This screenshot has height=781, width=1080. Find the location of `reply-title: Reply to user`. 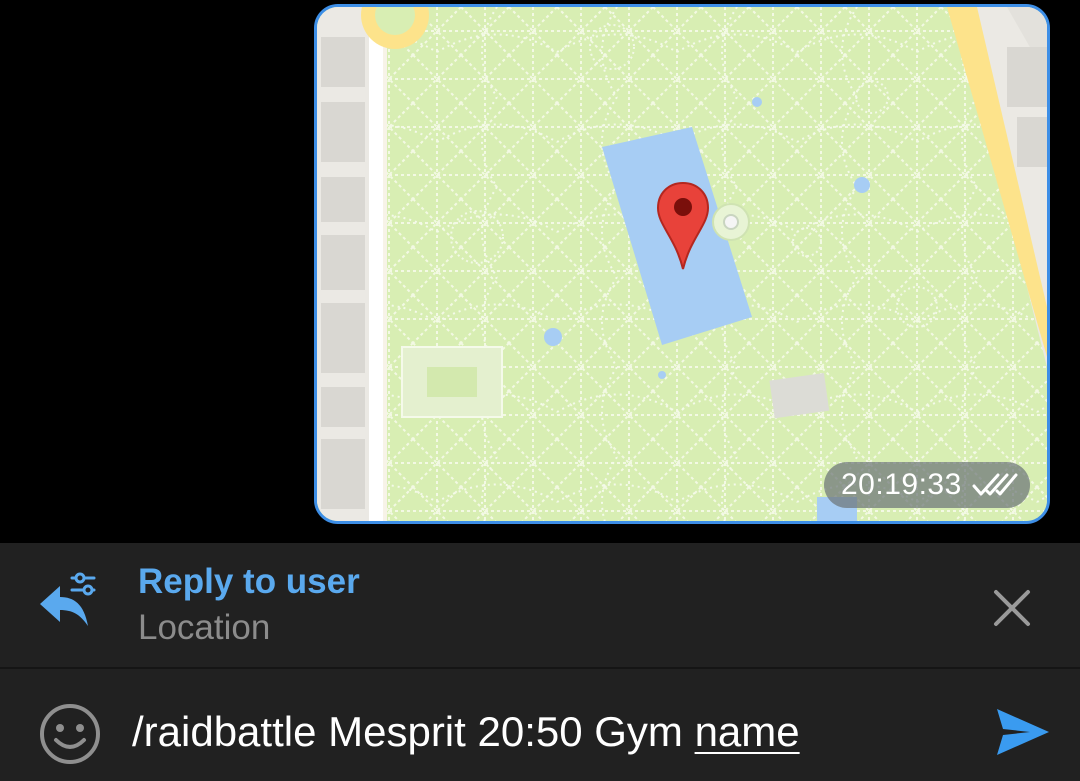

reply-title: Reply to user is located at coordinates (249, 581).